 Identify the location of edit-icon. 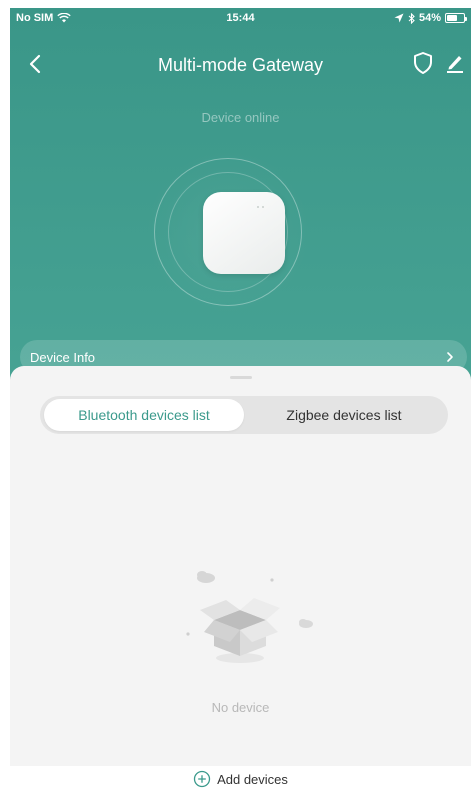
(455, 63).